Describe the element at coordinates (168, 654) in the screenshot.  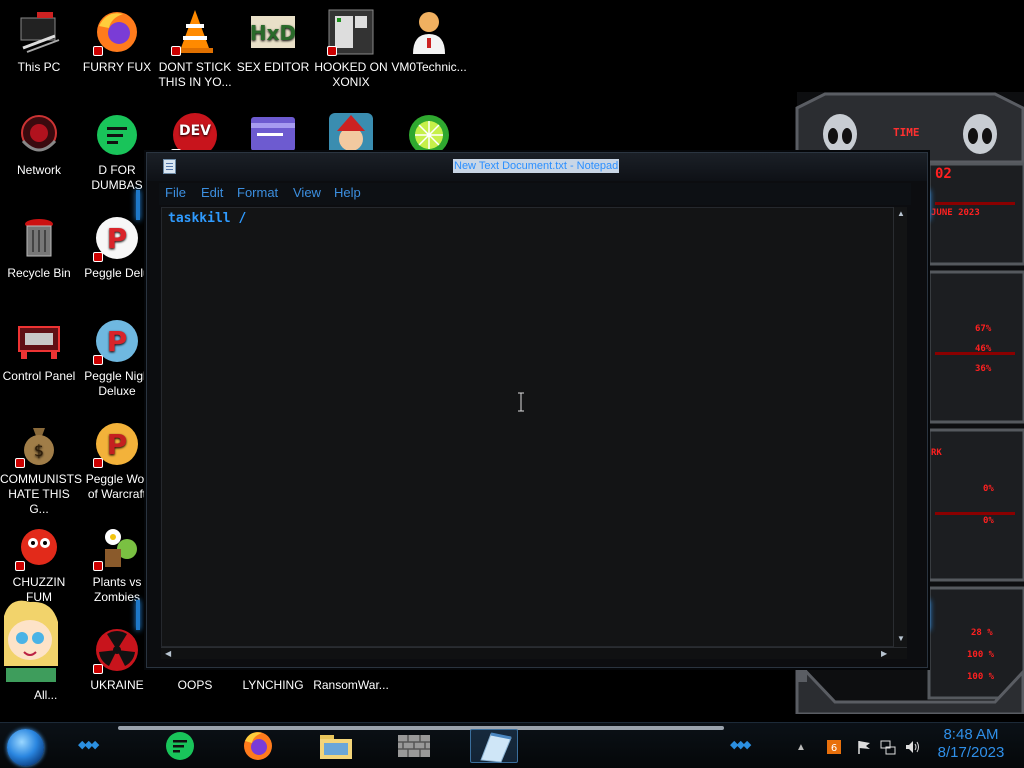
I see `scroll-left-arrow-icon: ◀` at that location.